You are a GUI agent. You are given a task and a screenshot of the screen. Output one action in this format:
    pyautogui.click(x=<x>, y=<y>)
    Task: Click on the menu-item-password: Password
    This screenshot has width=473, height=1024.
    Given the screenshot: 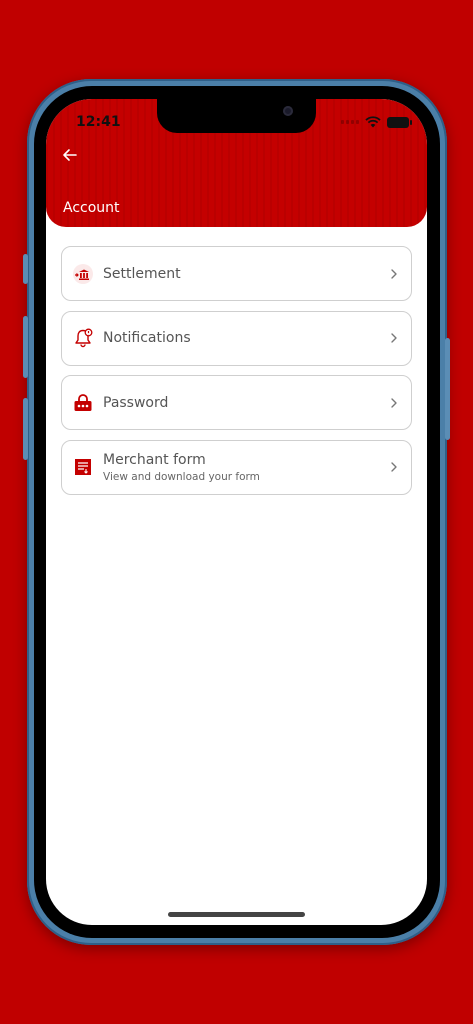 What is the action you would take?
    pyautogui.click(x=236, y=402)
    